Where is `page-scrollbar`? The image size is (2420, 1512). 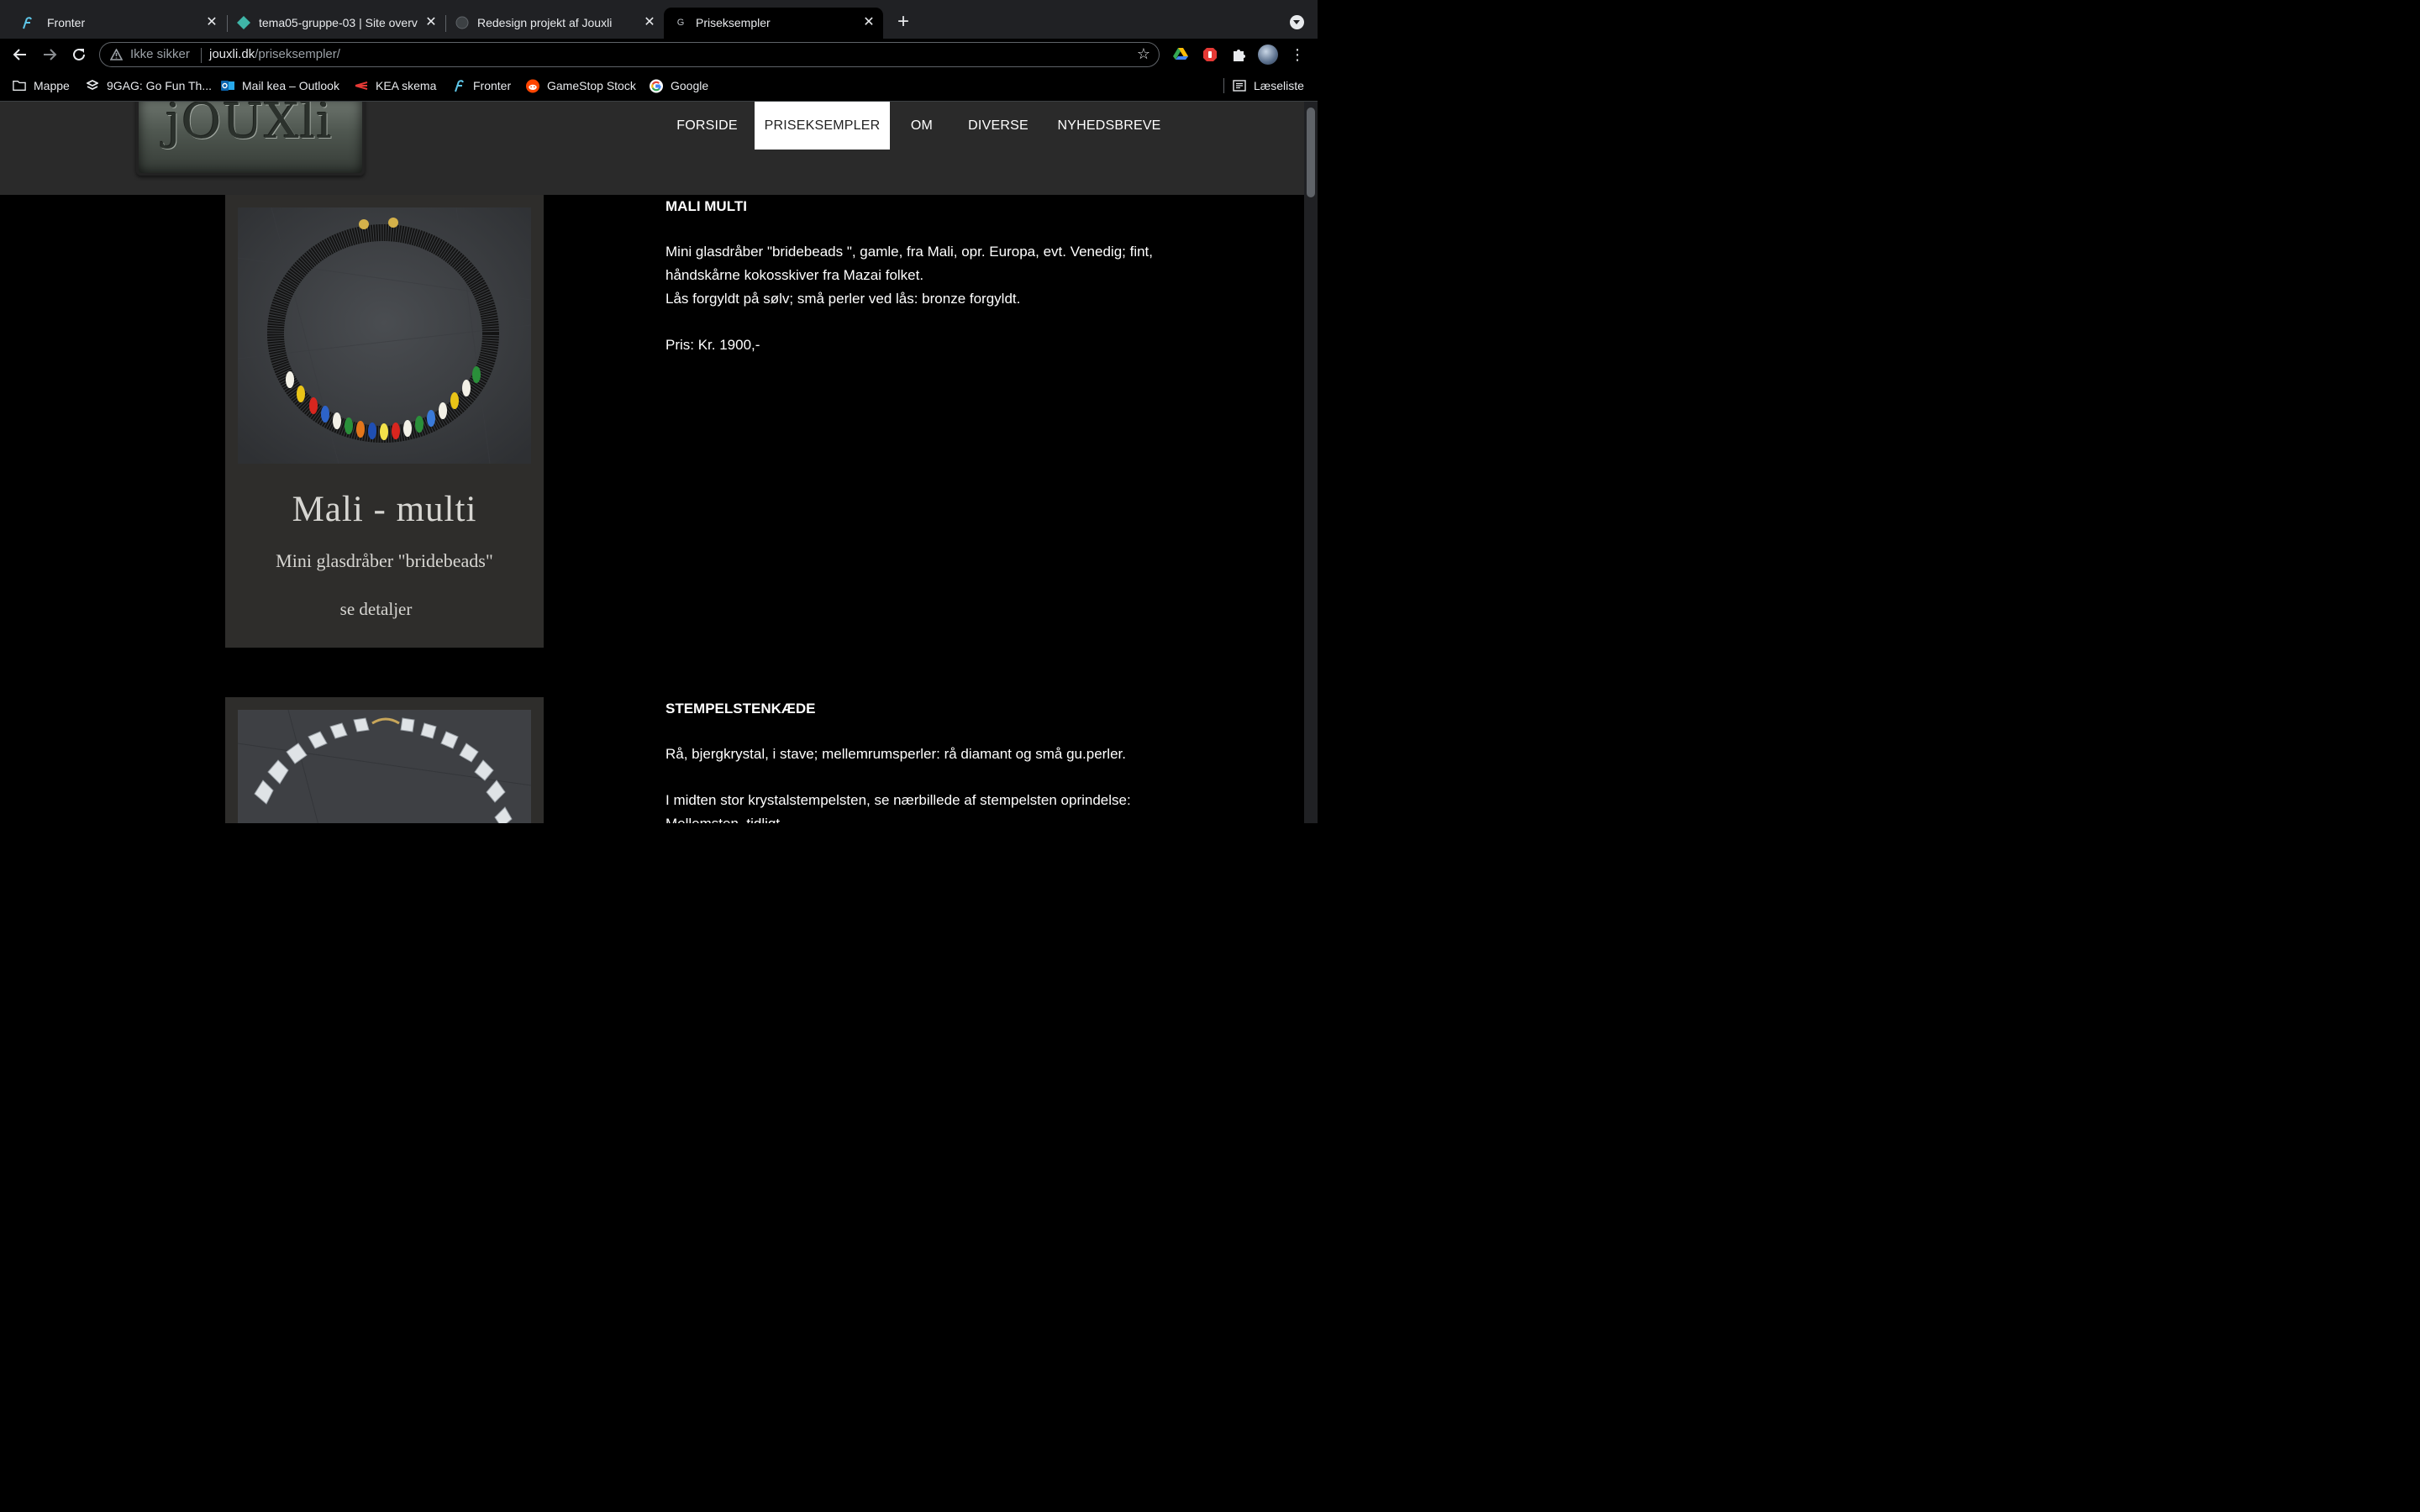 page-scrollbar is located at coordinates (1311, 462).